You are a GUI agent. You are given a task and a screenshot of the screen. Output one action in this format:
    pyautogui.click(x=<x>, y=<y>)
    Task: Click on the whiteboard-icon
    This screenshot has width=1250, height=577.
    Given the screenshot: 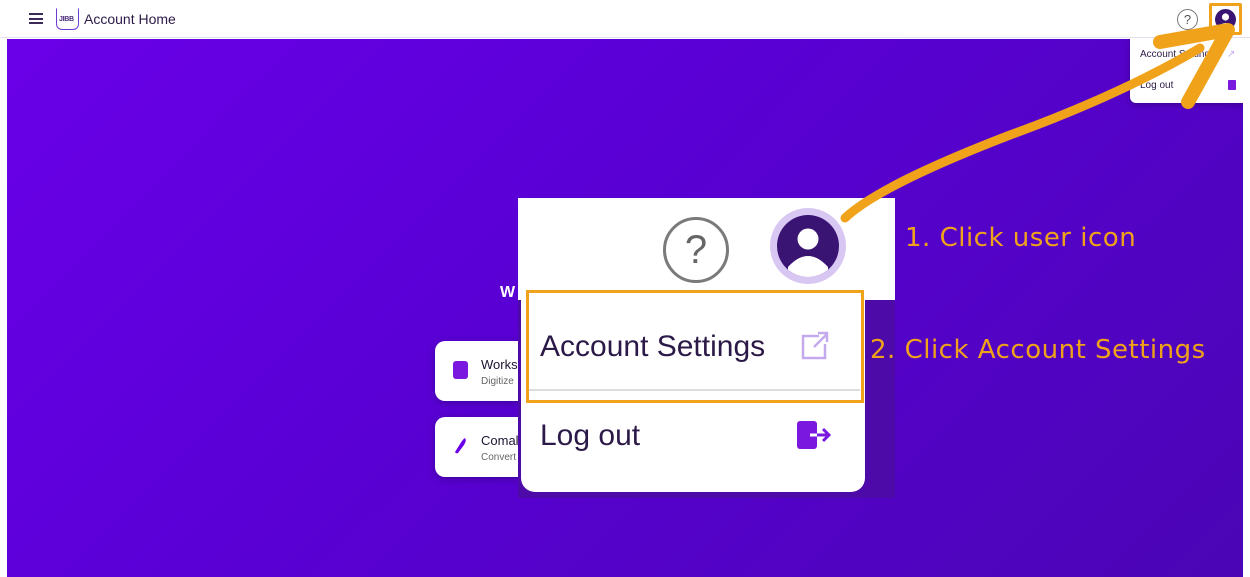 What is the action you would take?
    pyautogui.click(x=460, y=370)
    